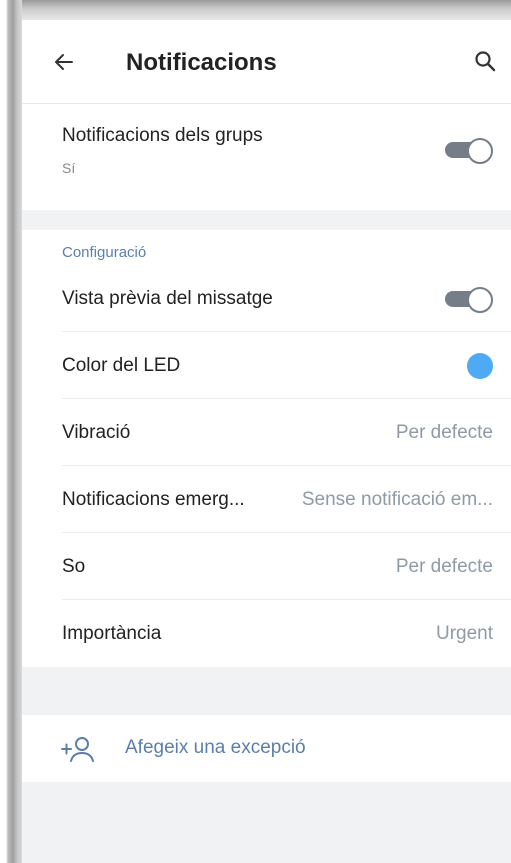  I want to click on vibration-value: Per defecte, so click(444, 432).